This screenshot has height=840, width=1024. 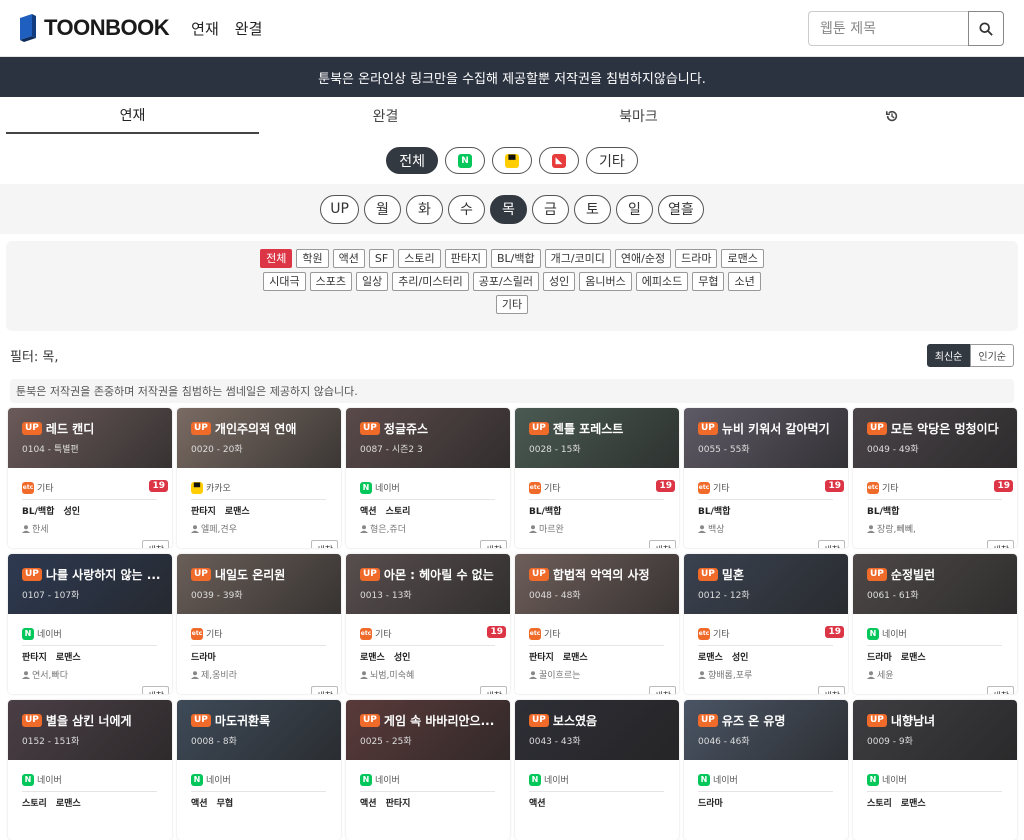 I want to click on genre-tag: 성인, so click(x=559, y=281).